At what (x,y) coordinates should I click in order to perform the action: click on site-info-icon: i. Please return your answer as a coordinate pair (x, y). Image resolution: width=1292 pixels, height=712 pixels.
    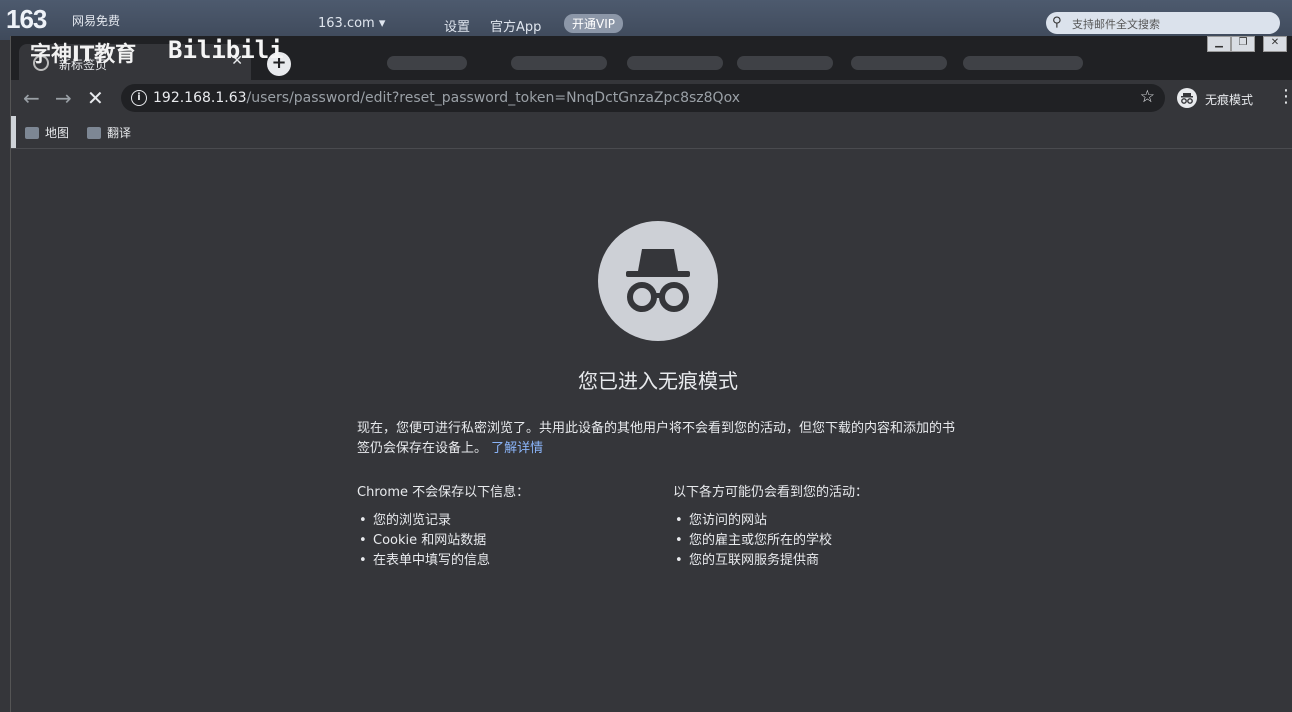
    Looking at the image, I should click on (139, 98).